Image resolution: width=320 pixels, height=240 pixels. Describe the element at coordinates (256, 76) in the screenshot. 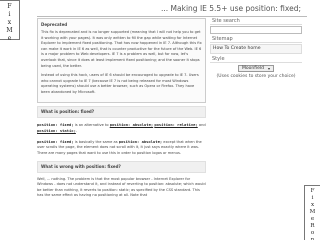

I see `style-note: (Uses cookies to store your choice)` at that location.